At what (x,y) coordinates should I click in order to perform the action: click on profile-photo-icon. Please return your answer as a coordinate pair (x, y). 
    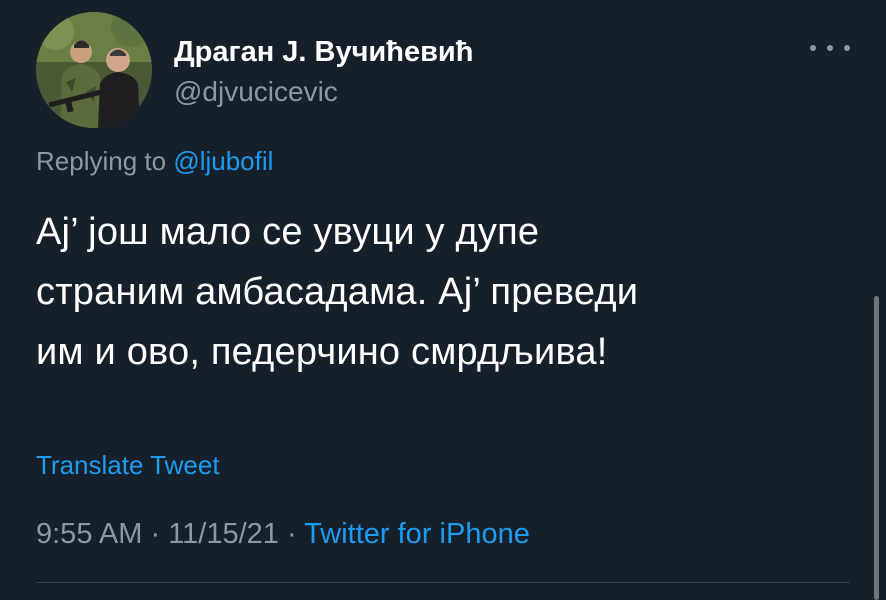
    Looking at the image, I should click on (94, 70).